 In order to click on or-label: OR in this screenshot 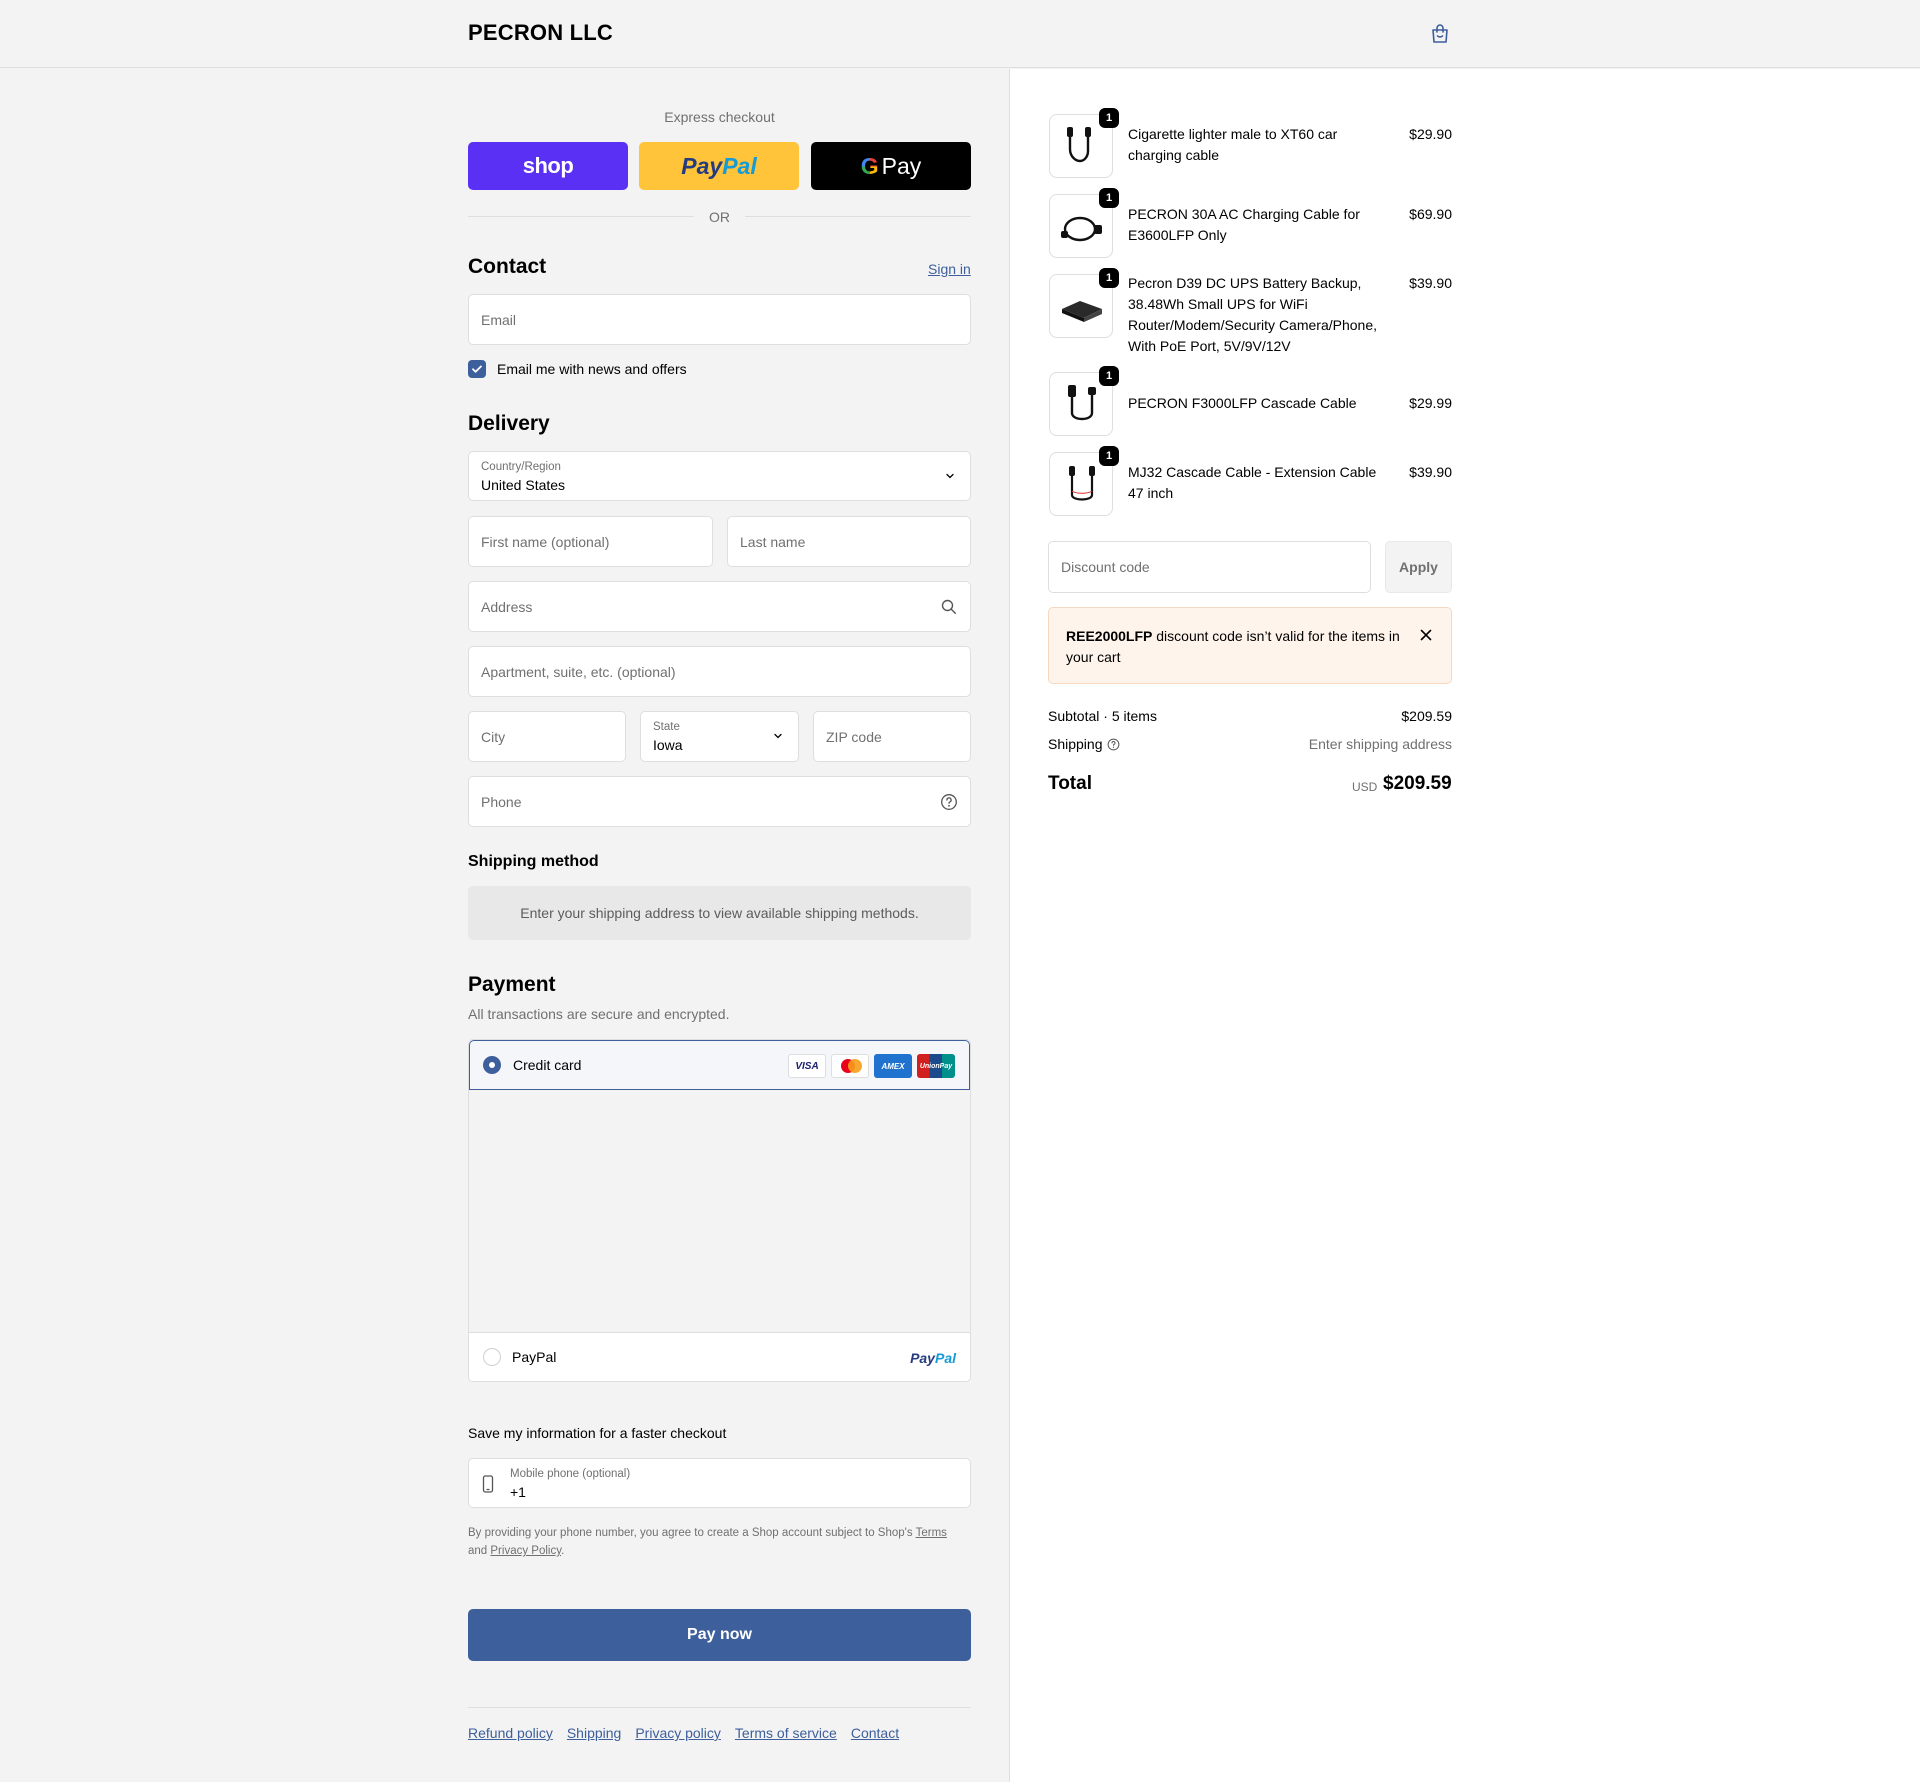, I will do `click(719, 217)`.